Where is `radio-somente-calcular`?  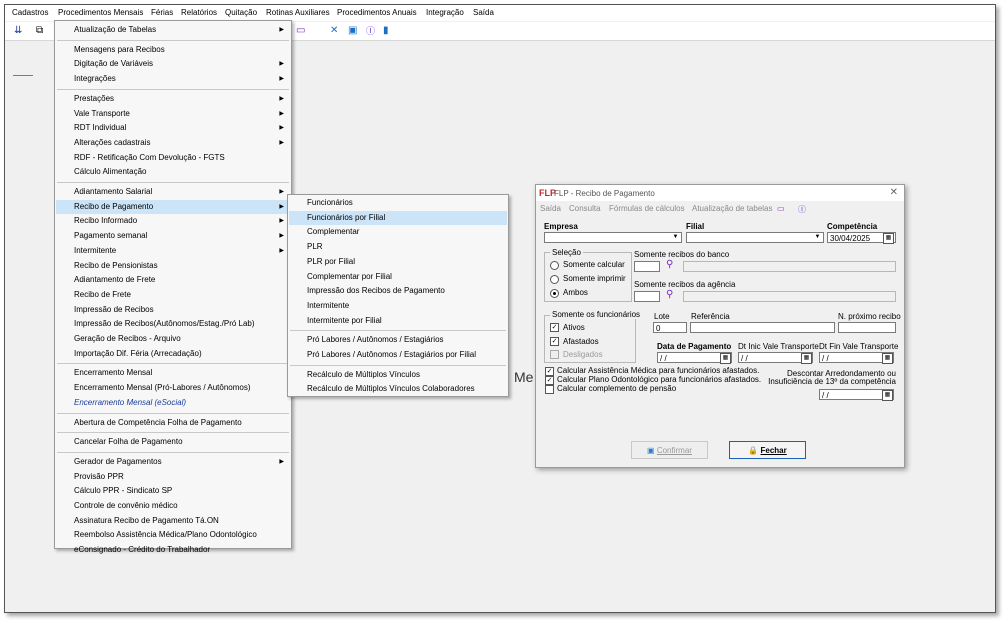
radio-somente-calcular is located at coordinates (554, 265).